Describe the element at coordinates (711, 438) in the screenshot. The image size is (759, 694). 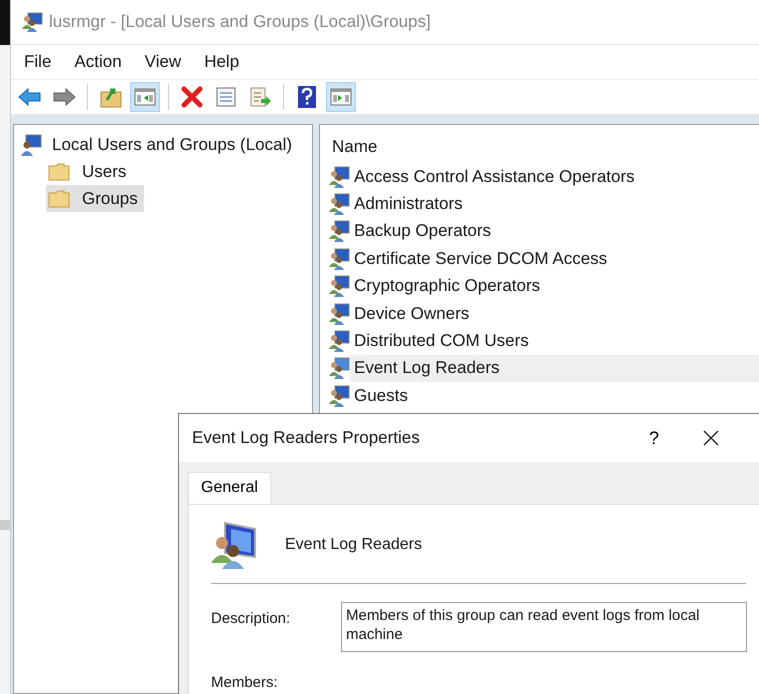
I see `close-icon` at that location.